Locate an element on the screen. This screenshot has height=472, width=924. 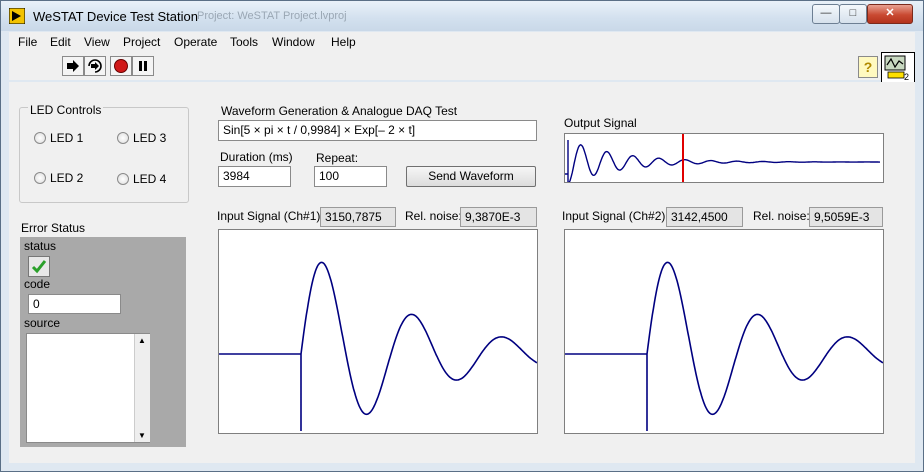
expression-input: Sin[5 × pi × t / 0,9984] × Exp[– 2 × t] is located at coordinates (377, 130).